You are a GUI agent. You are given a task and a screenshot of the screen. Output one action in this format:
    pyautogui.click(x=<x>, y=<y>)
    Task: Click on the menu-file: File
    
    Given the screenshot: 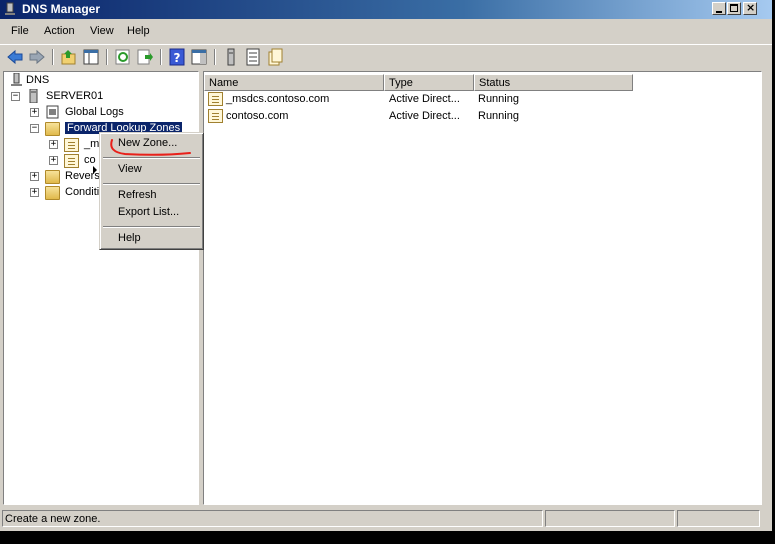 What is the action you would take?
    pyautogui.click(x=20, y=31)
    